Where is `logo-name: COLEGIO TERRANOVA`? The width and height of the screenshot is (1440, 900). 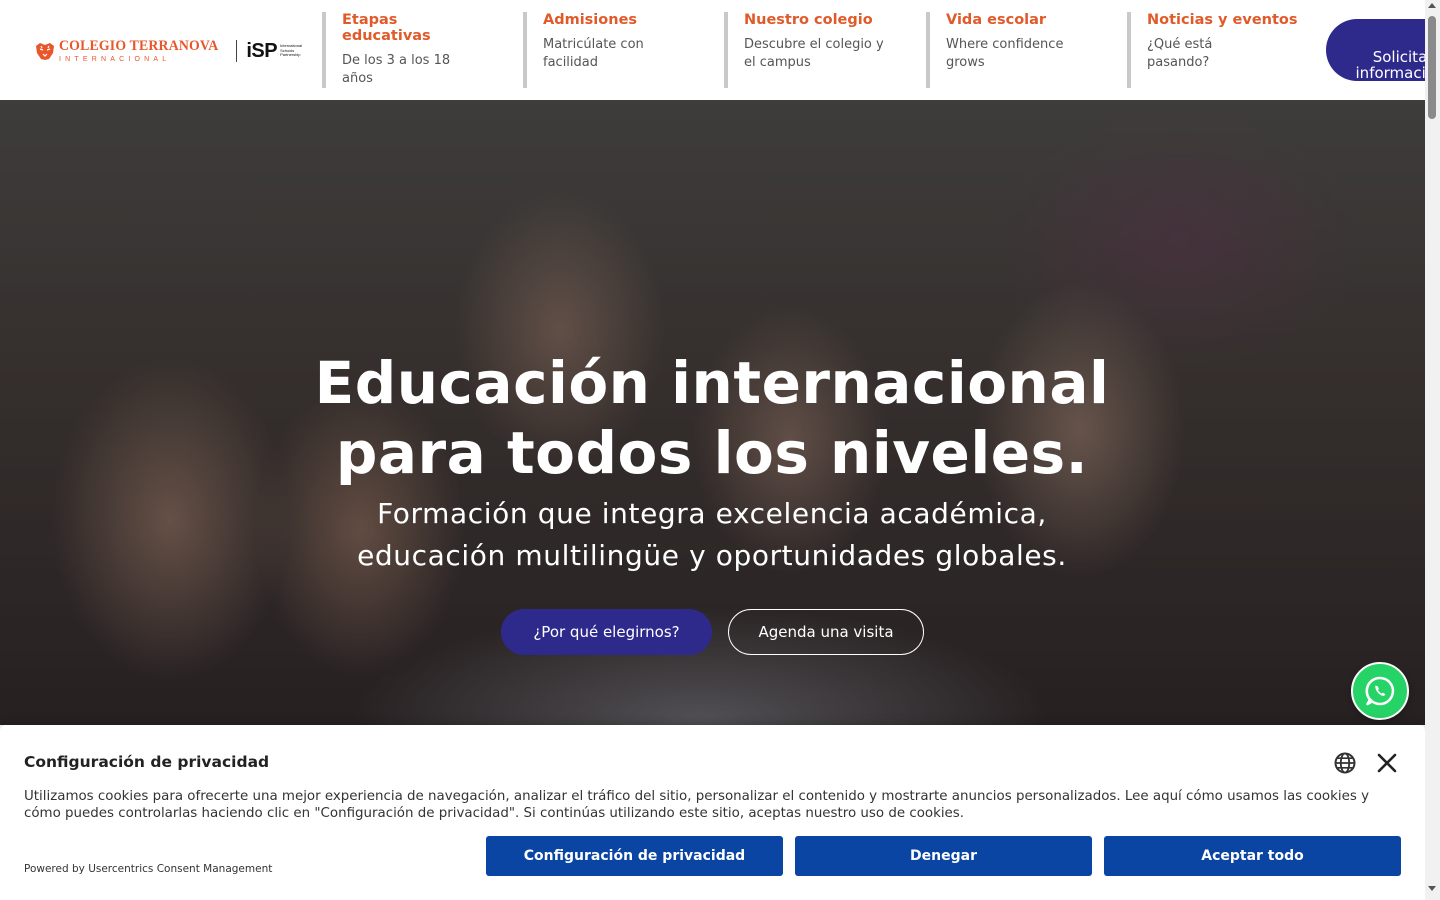
logo-name: COLEGIO TERRANOVA is located at coordinates (139, 46).